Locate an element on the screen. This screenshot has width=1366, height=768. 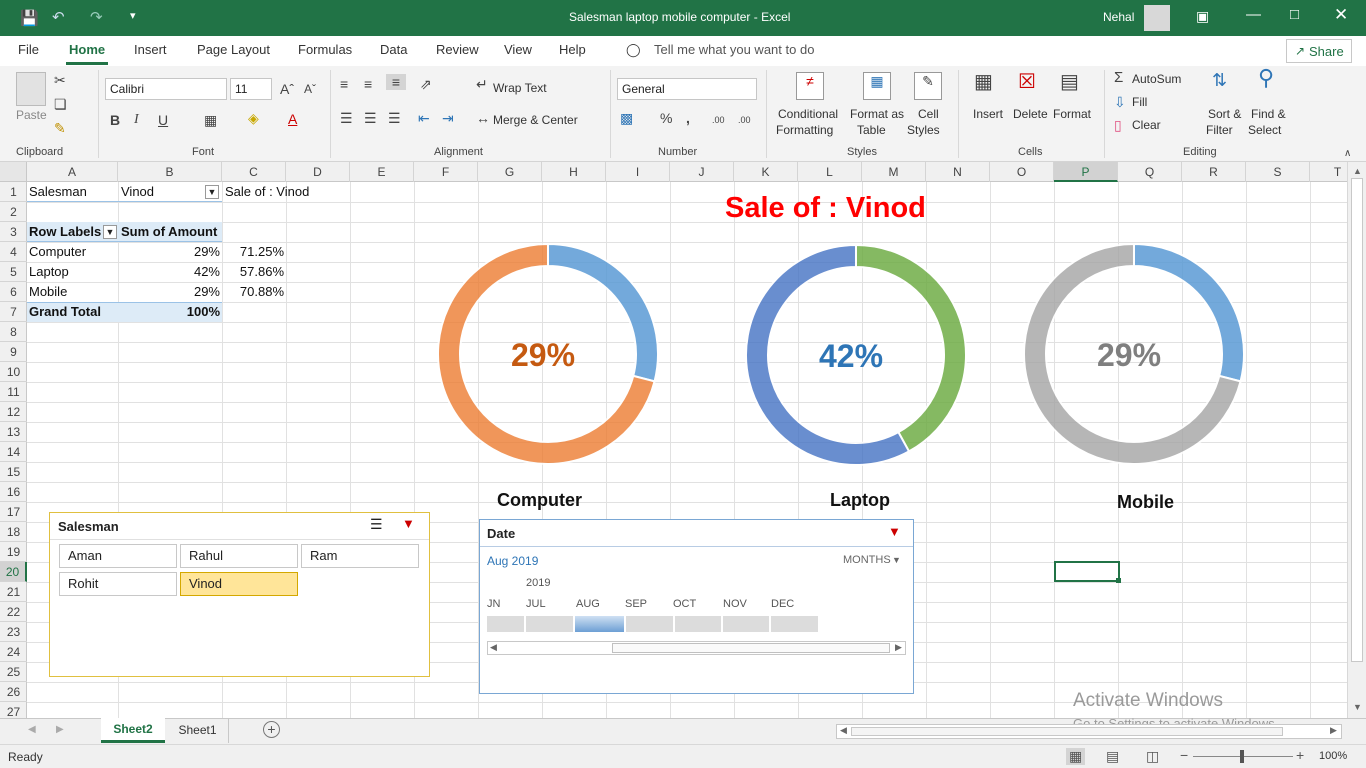
row-header-7: 7 is located at coordinates (13, 312).